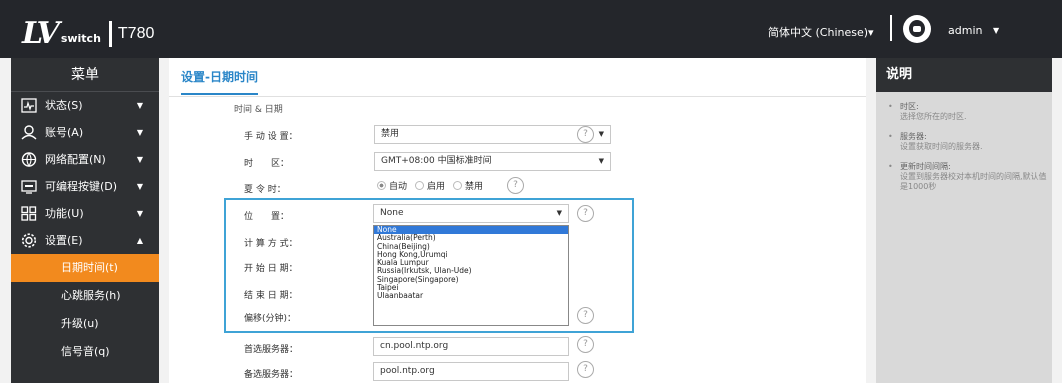  I want to click on sidebar-item-label: 状态(S), so click(64, 105).